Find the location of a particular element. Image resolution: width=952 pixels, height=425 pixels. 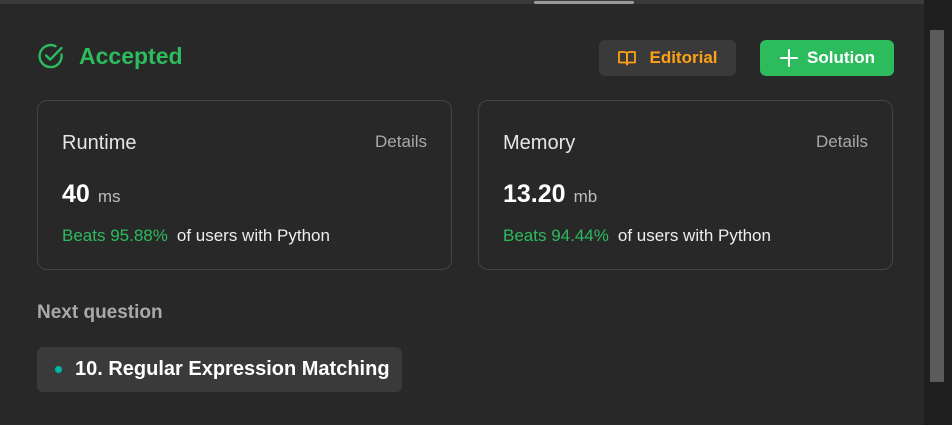

runtime-unit: ms is located at coordinates (109, 196).